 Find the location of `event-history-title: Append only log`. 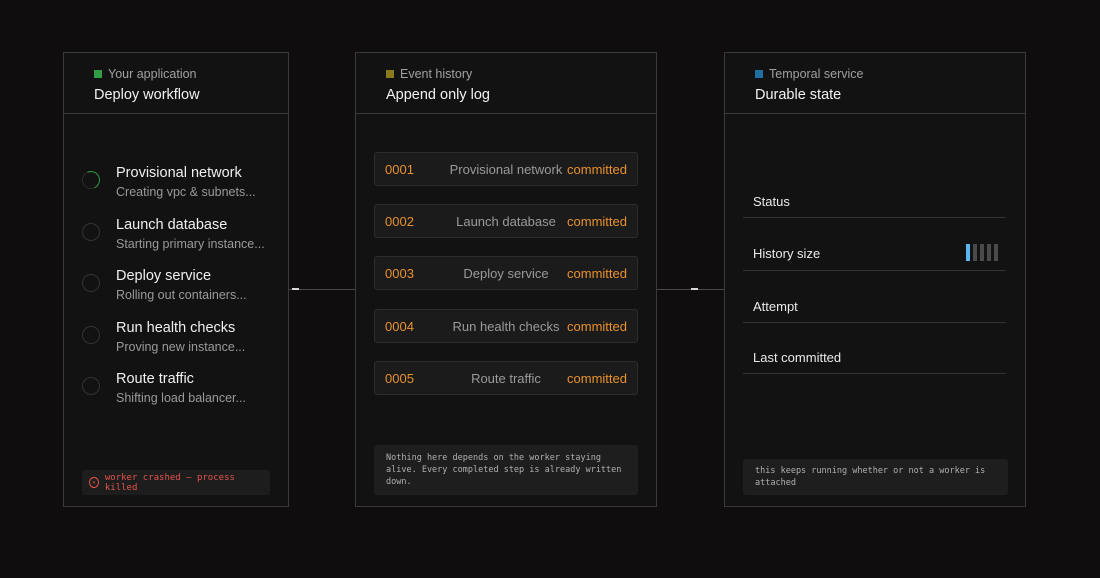

event-history-title: Append only log is located at coordinates (438, 95).